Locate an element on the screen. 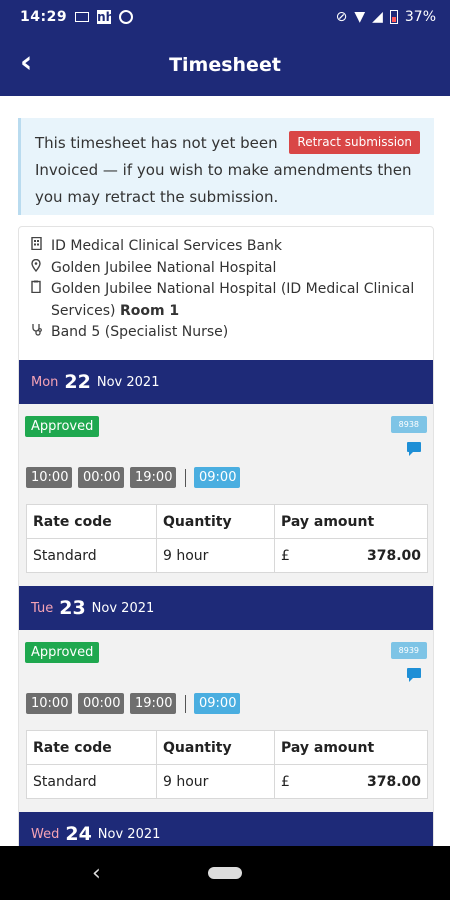  day-header-tue: Tue 23 Nov 2021 is located at coordinates (226, 608).